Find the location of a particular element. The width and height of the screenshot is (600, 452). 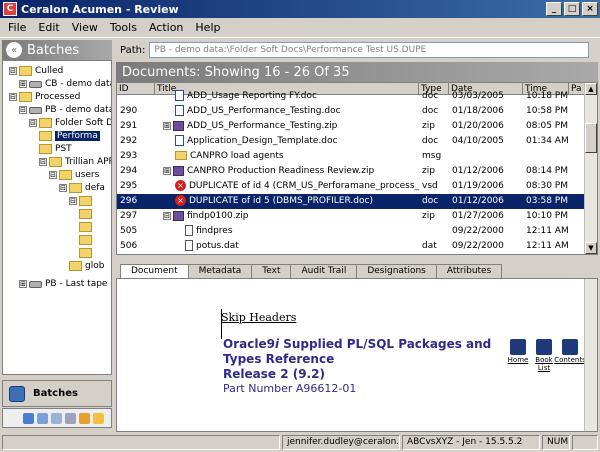

tree-item: ⊟ Trillian APP is located at coordinates (75, 162).